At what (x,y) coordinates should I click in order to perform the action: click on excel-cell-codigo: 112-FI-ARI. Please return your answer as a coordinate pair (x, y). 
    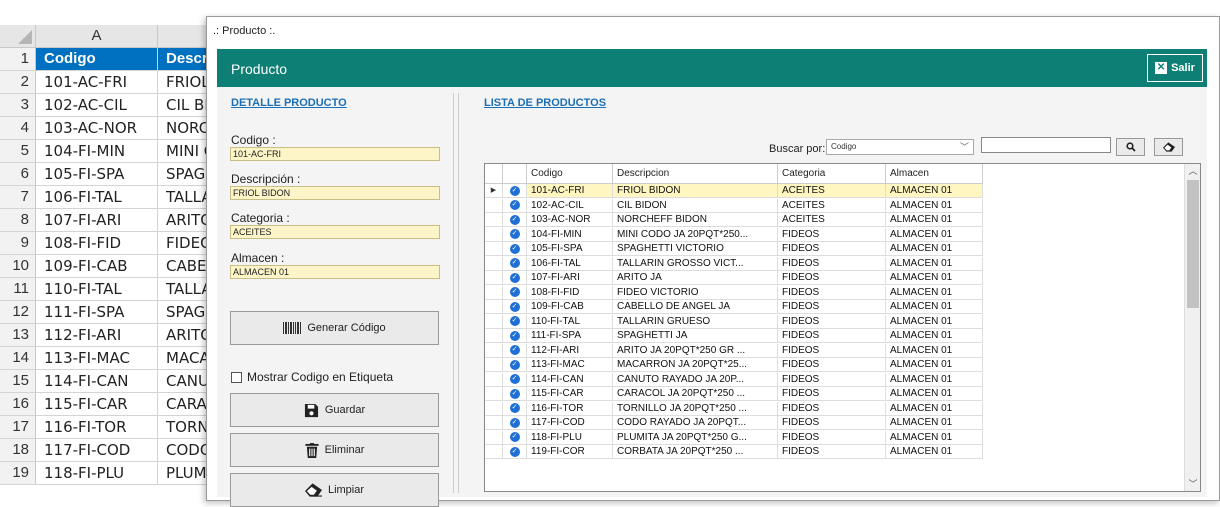
    Looking at the image, I should click on (97, 335).